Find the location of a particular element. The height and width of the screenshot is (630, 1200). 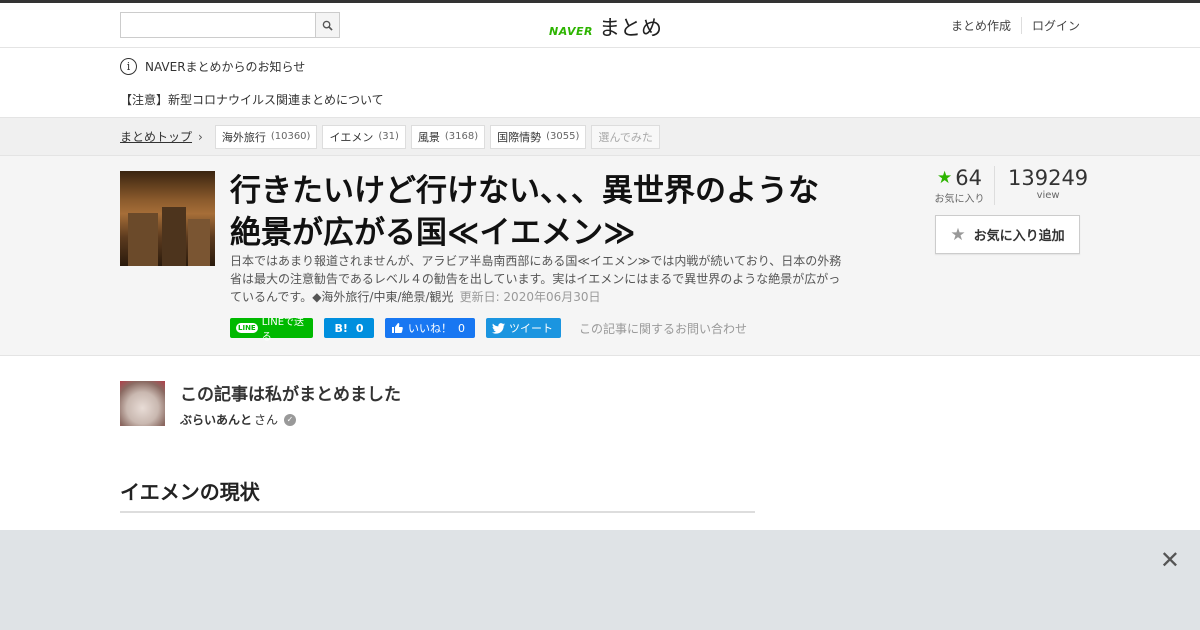

chevron-right-icon: › is located at coordinates (200, 136).